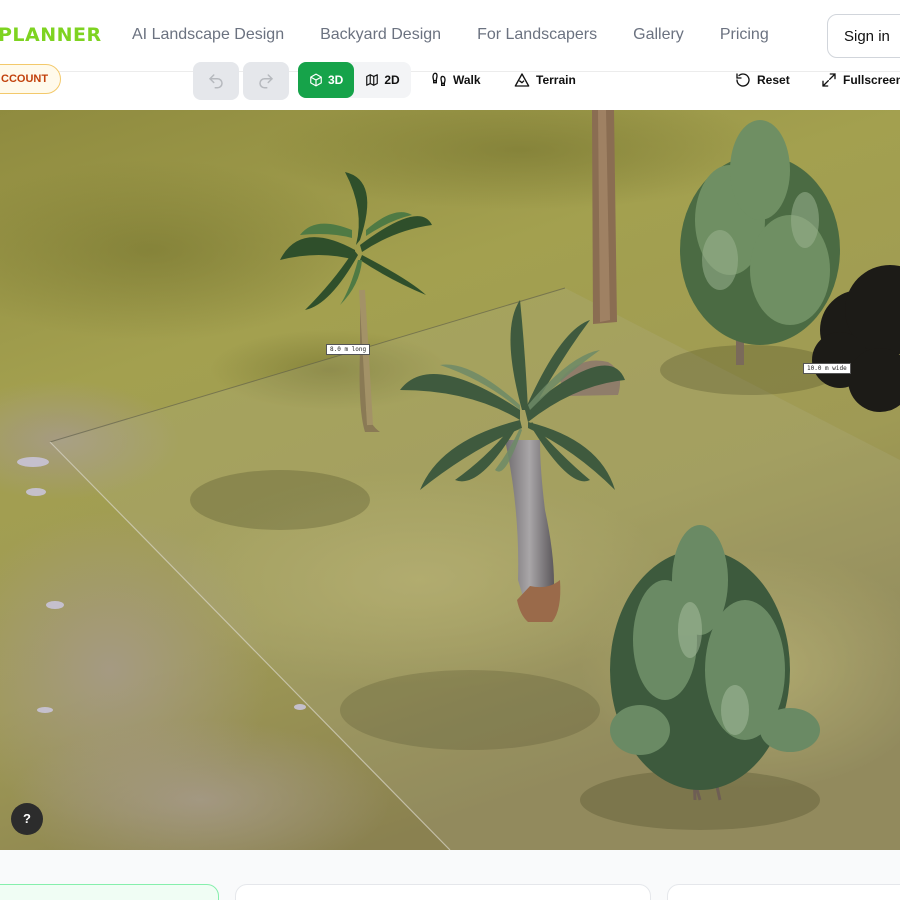 The height and width of the screenshot is (900, 900). I want to click on width-dimension-label: 10.0 m wide, so click(827, 368).